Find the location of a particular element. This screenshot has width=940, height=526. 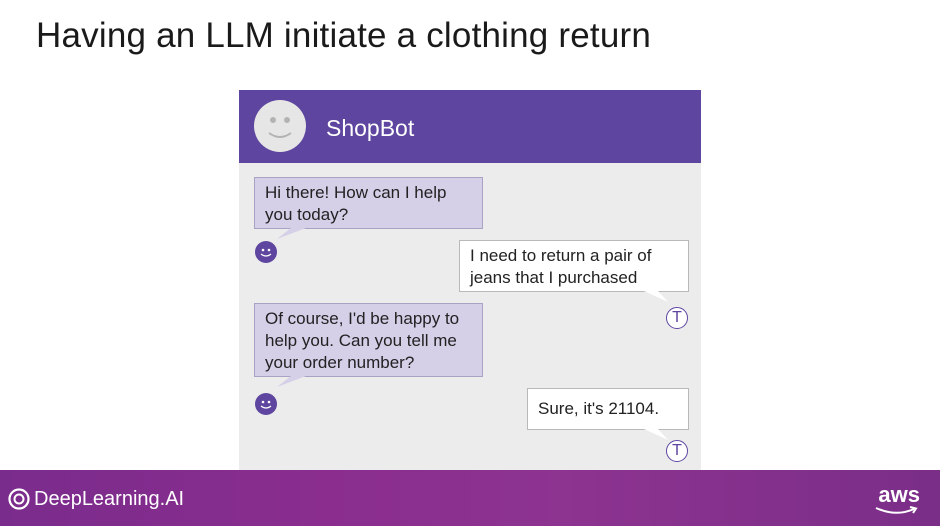

brand-name: DeepLearning.AI is located at coordinates (109, 498).